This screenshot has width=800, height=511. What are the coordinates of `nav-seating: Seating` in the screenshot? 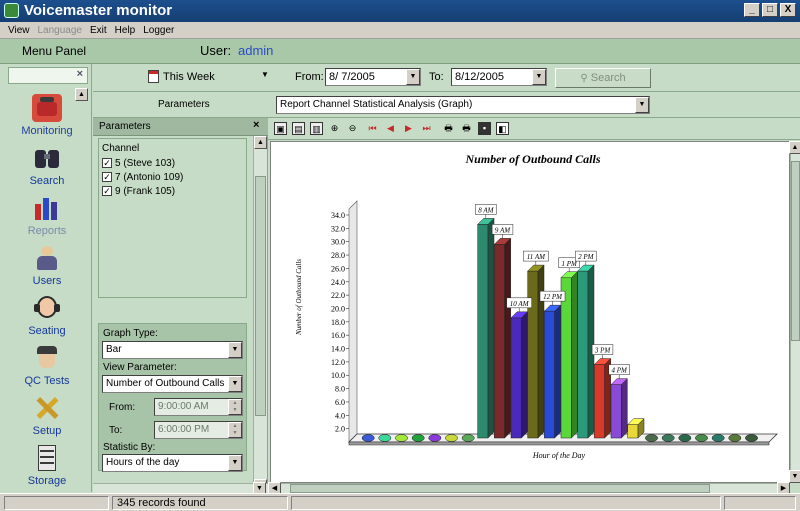 It's located at (47, 318).